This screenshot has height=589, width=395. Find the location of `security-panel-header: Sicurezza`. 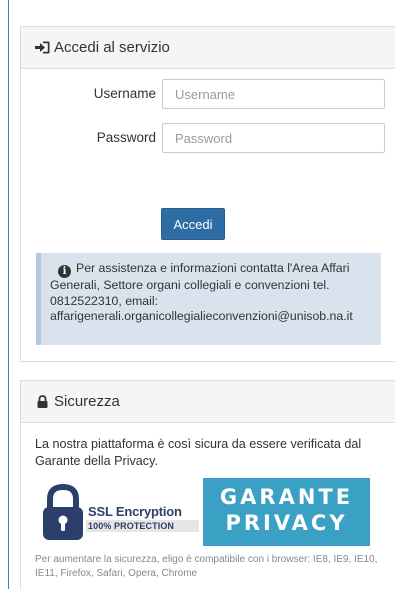

security-panel-header: Sicurezza is located at coordinates (208, 402).